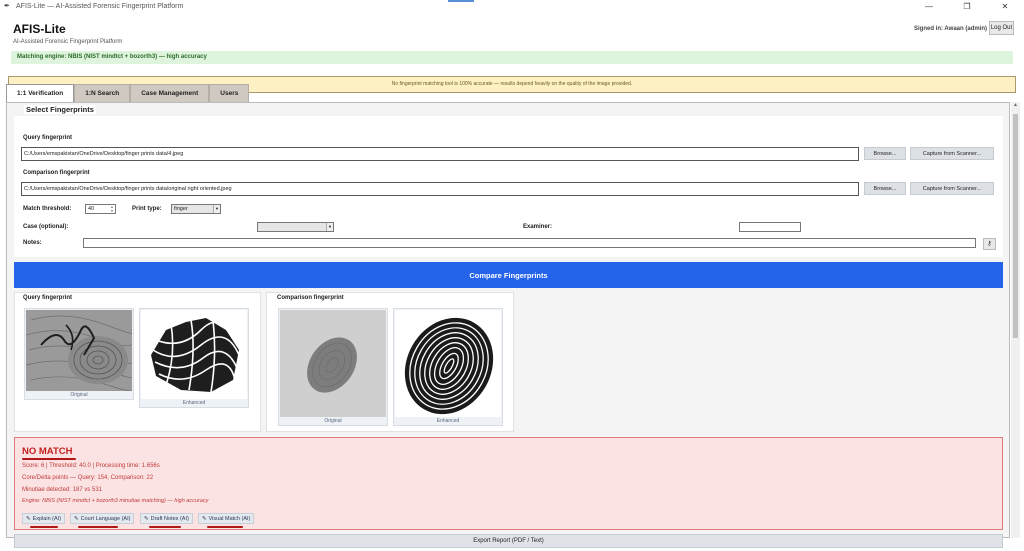 Image resolution: width=1024 pixels, height=551 pixels. I want to click on comparison-original-image, so click(333, 363).